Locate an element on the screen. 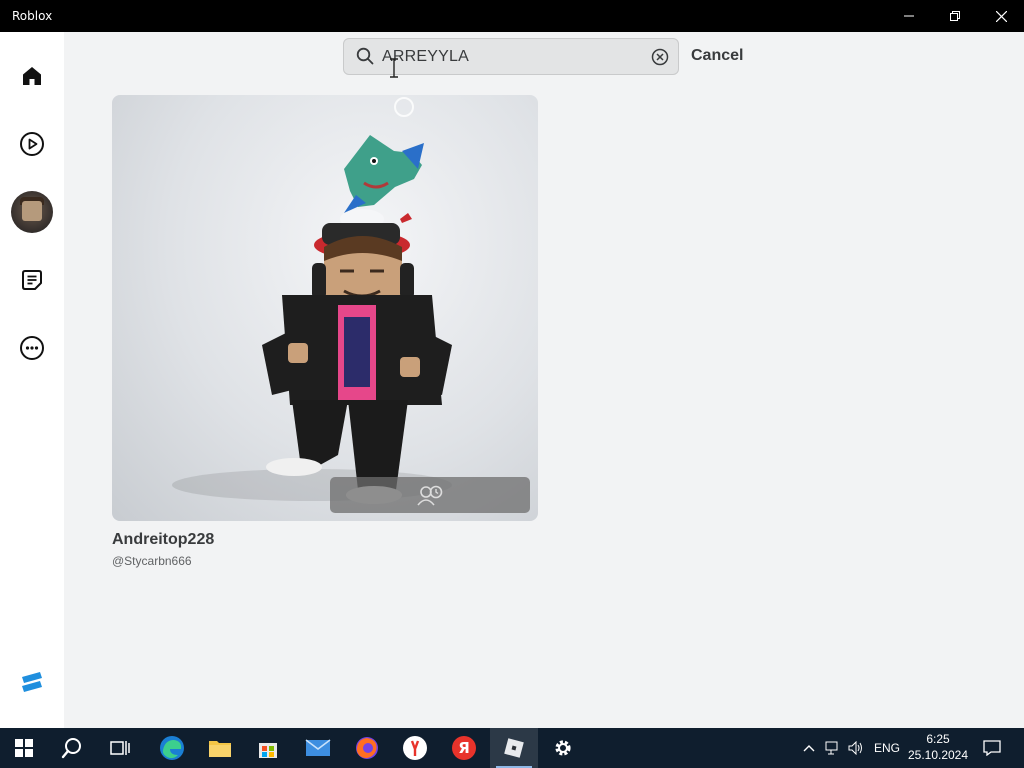 This screenshot has width=1024, height=768. edge-icon is located at coordinates (172, 748).